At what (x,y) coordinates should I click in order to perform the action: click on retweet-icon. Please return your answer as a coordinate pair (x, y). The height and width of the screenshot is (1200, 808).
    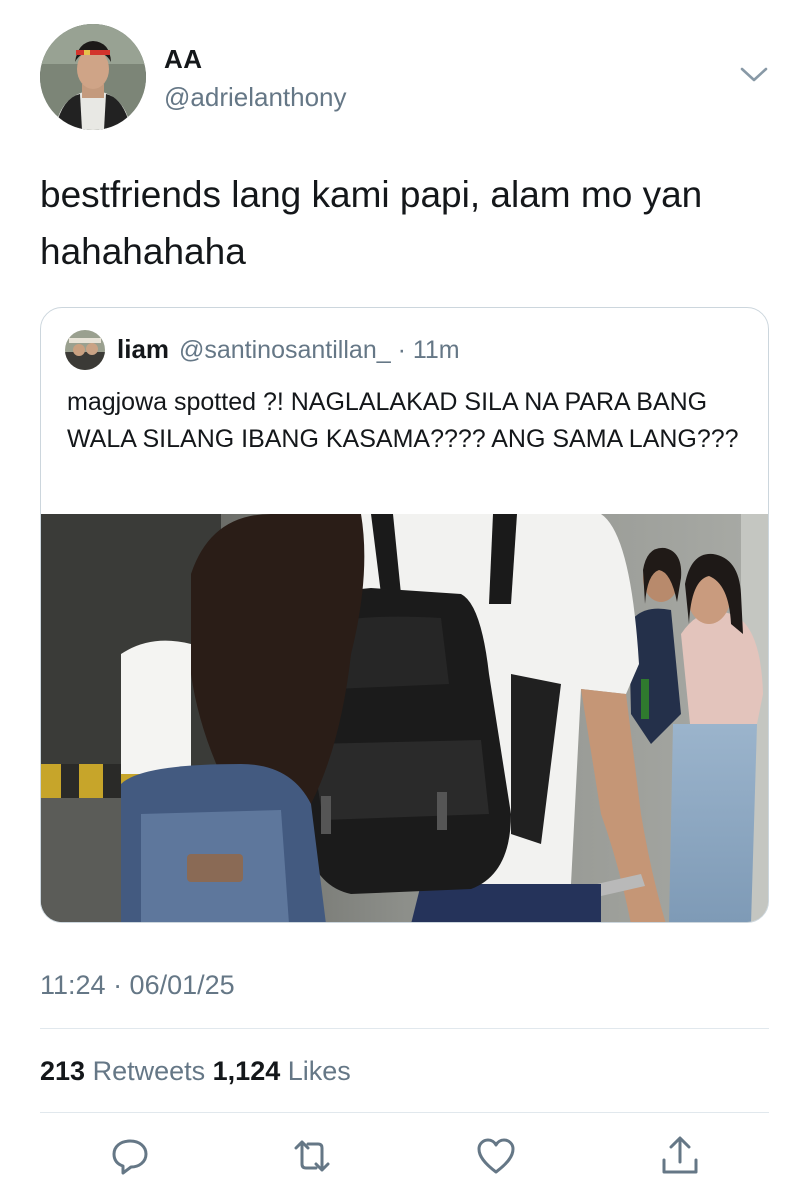
    Looking at the image, I should click on (312, 1156).